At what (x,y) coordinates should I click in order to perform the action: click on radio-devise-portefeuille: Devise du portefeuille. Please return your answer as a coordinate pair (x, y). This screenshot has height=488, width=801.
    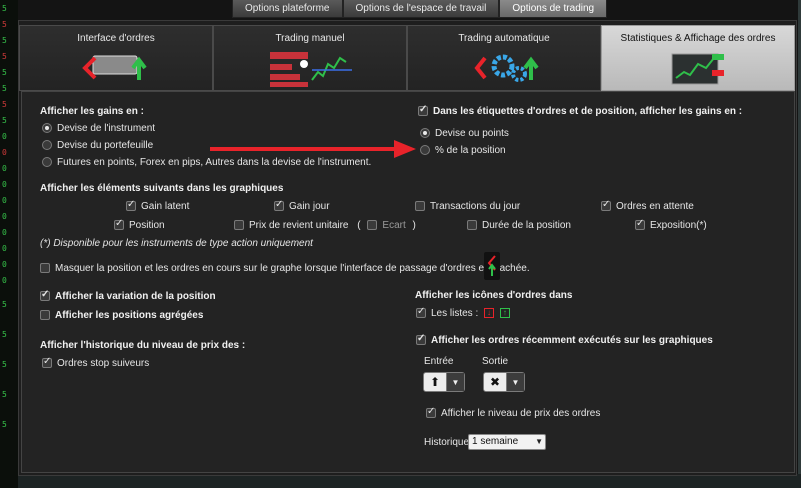
    Looking at the image, I should click on (97, 145).